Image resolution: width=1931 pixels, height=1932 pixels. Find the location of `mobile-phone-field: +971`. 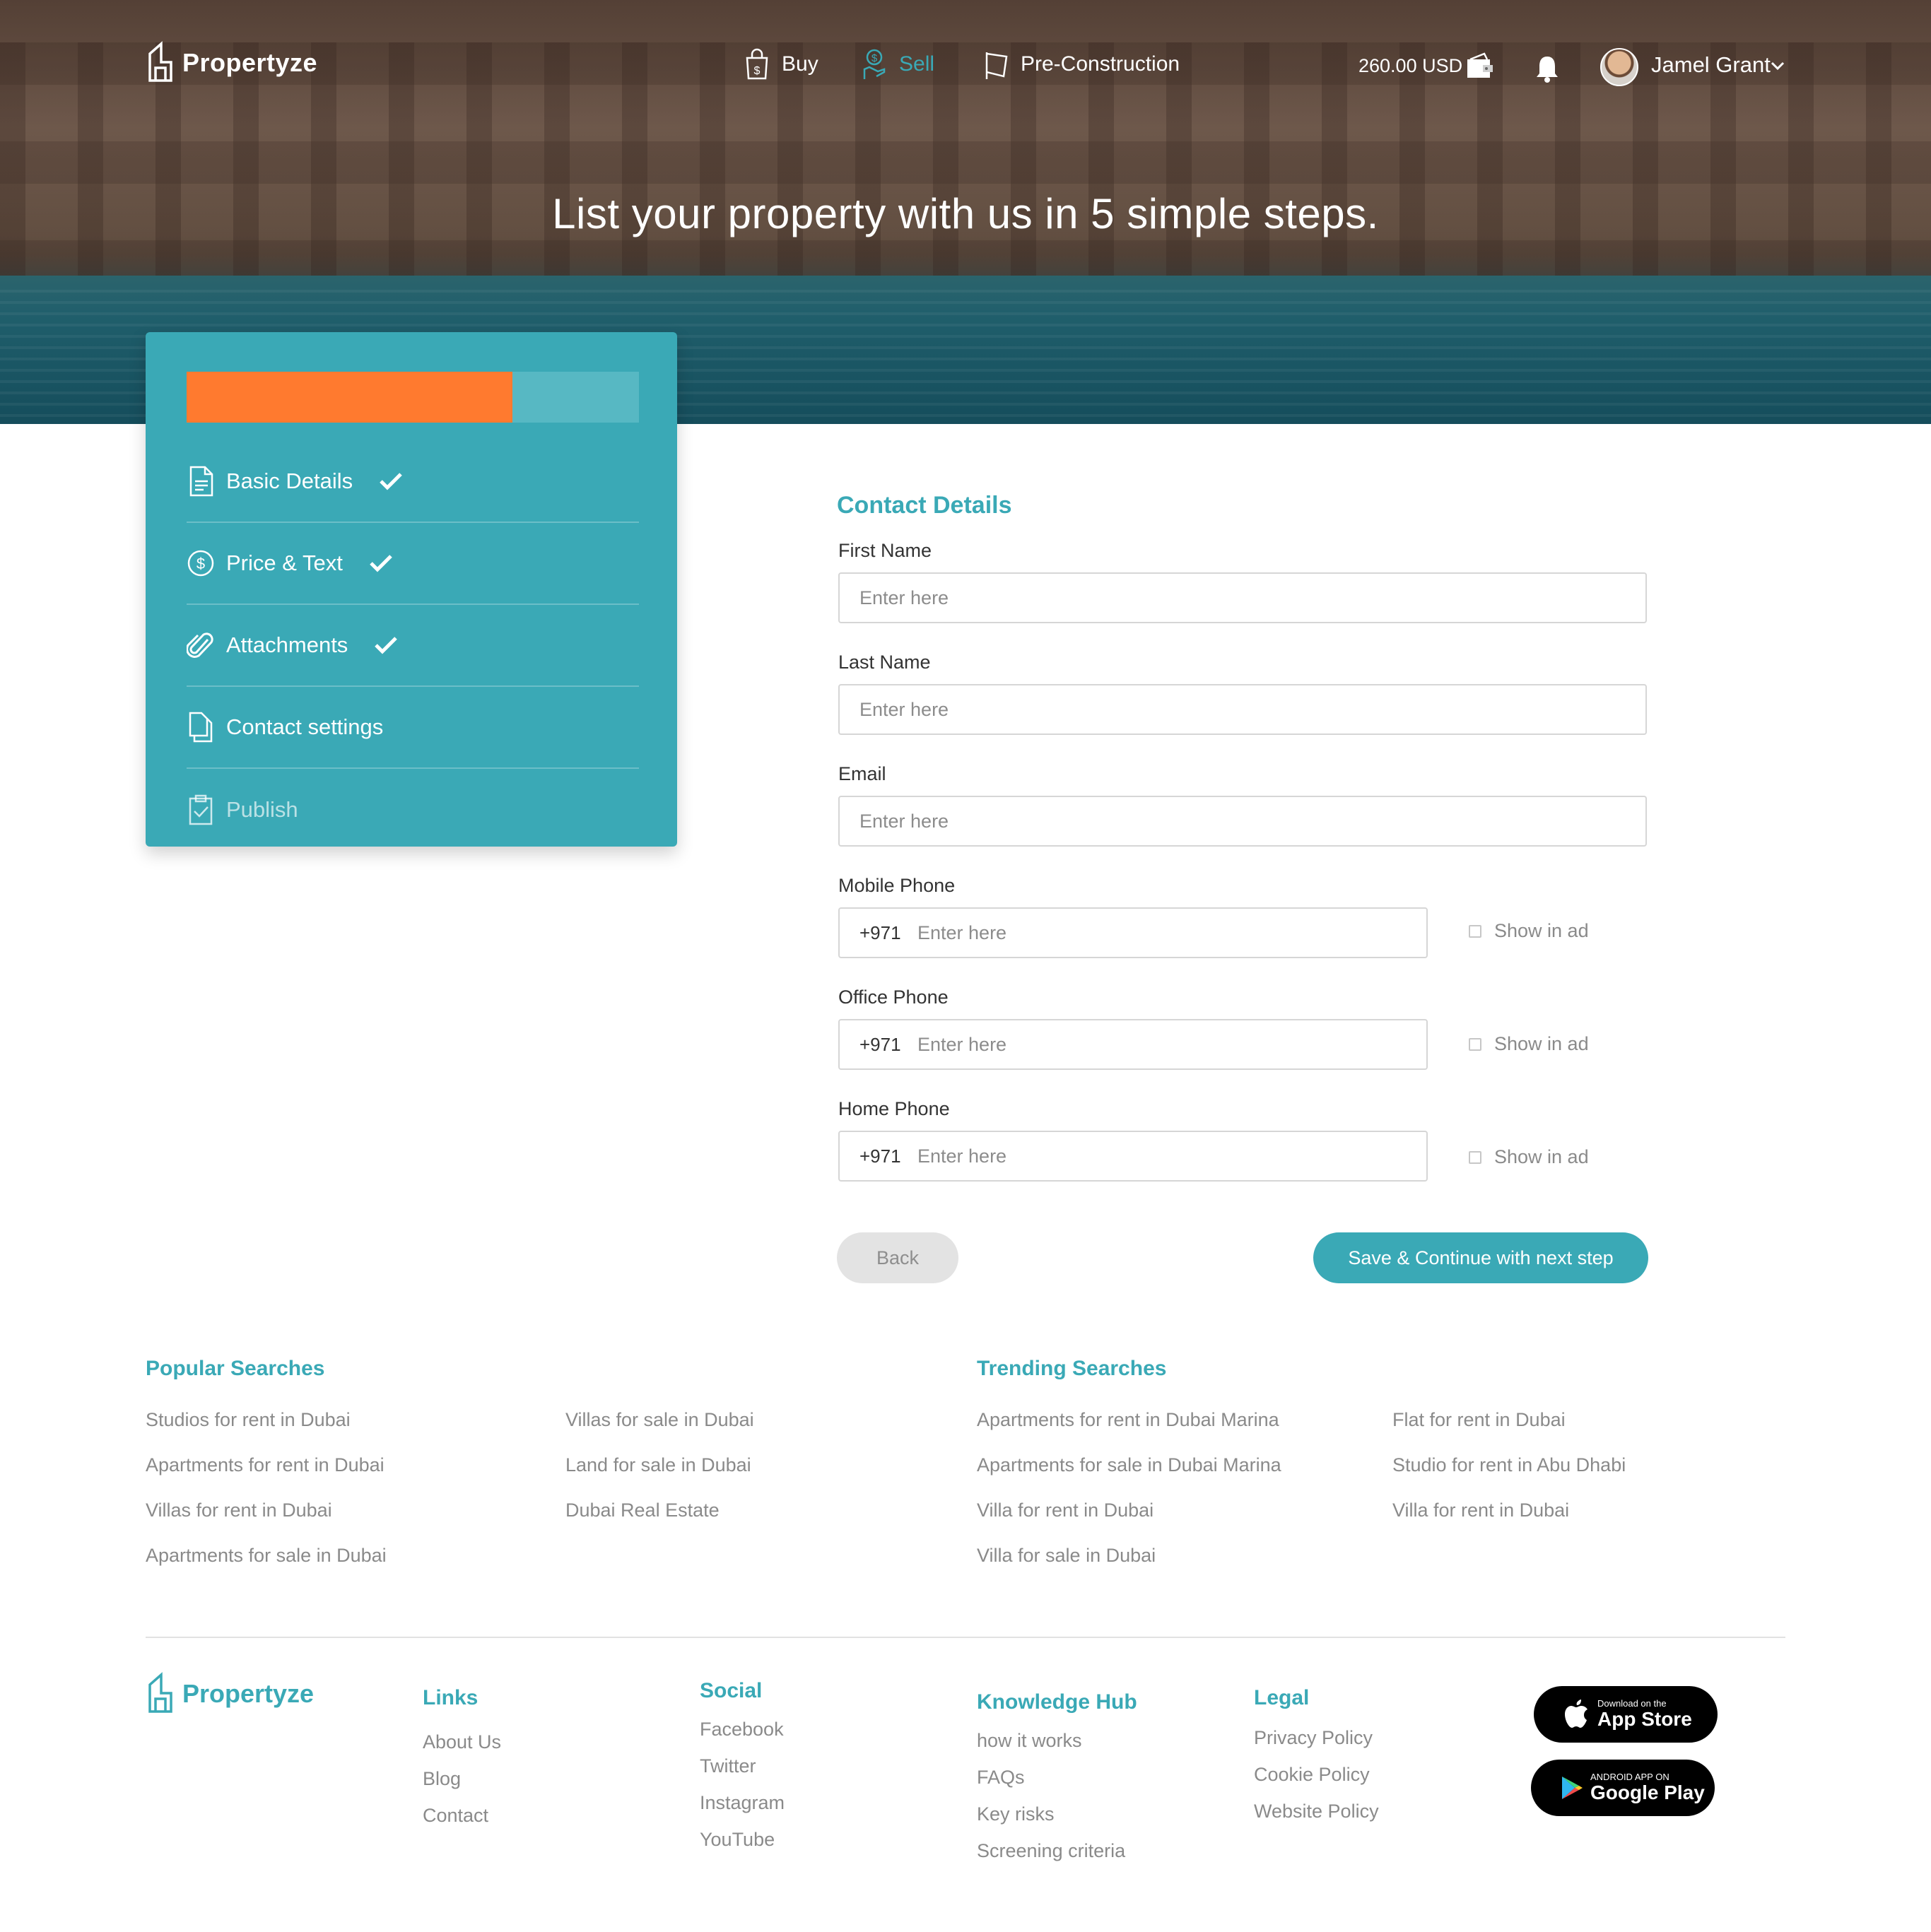

mobile-phone-field: +971 is located at coordinates (1133, 933).